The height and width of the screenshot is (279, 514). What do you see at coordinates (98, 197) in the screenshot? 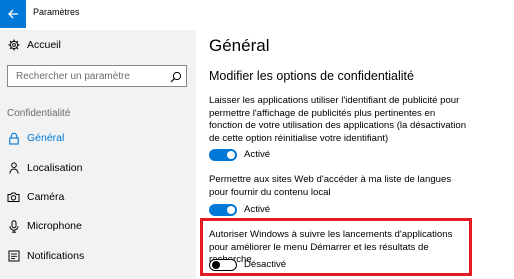
I see `sidebar-item-camera: Caméra` at bounding box center [98, 197].